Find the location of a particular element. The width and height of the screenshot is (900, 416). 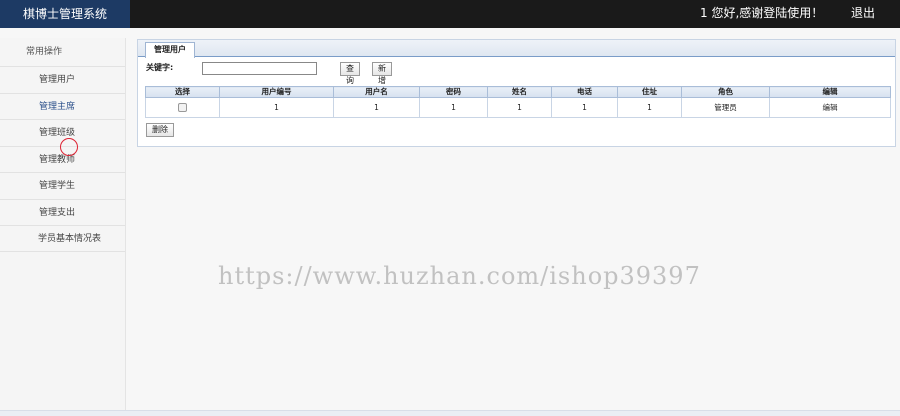

col-user-id: 用户编号 is located at coordinates (276, 92).